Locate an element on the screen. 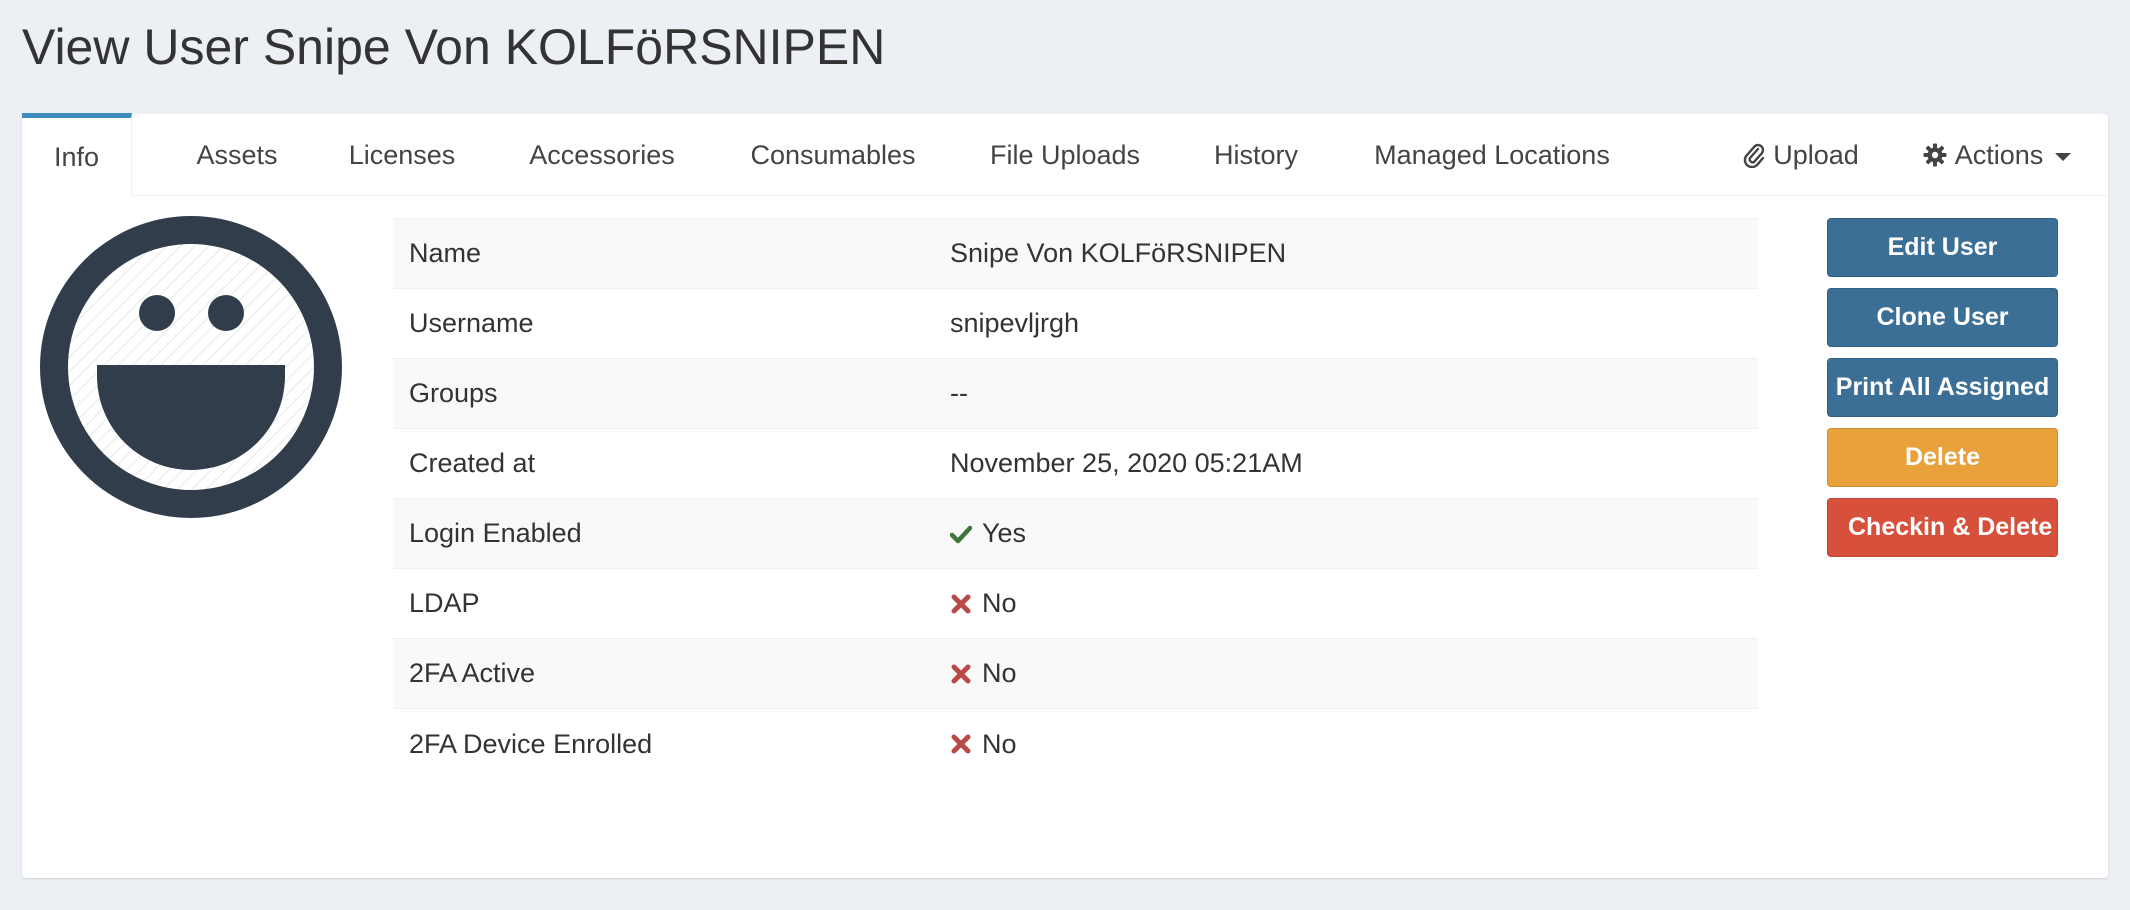 The height and width of the screenshot is (910, 2130). checkin-delete-user-button: Checkin & Delete User is located at coordinates (1942, 527).